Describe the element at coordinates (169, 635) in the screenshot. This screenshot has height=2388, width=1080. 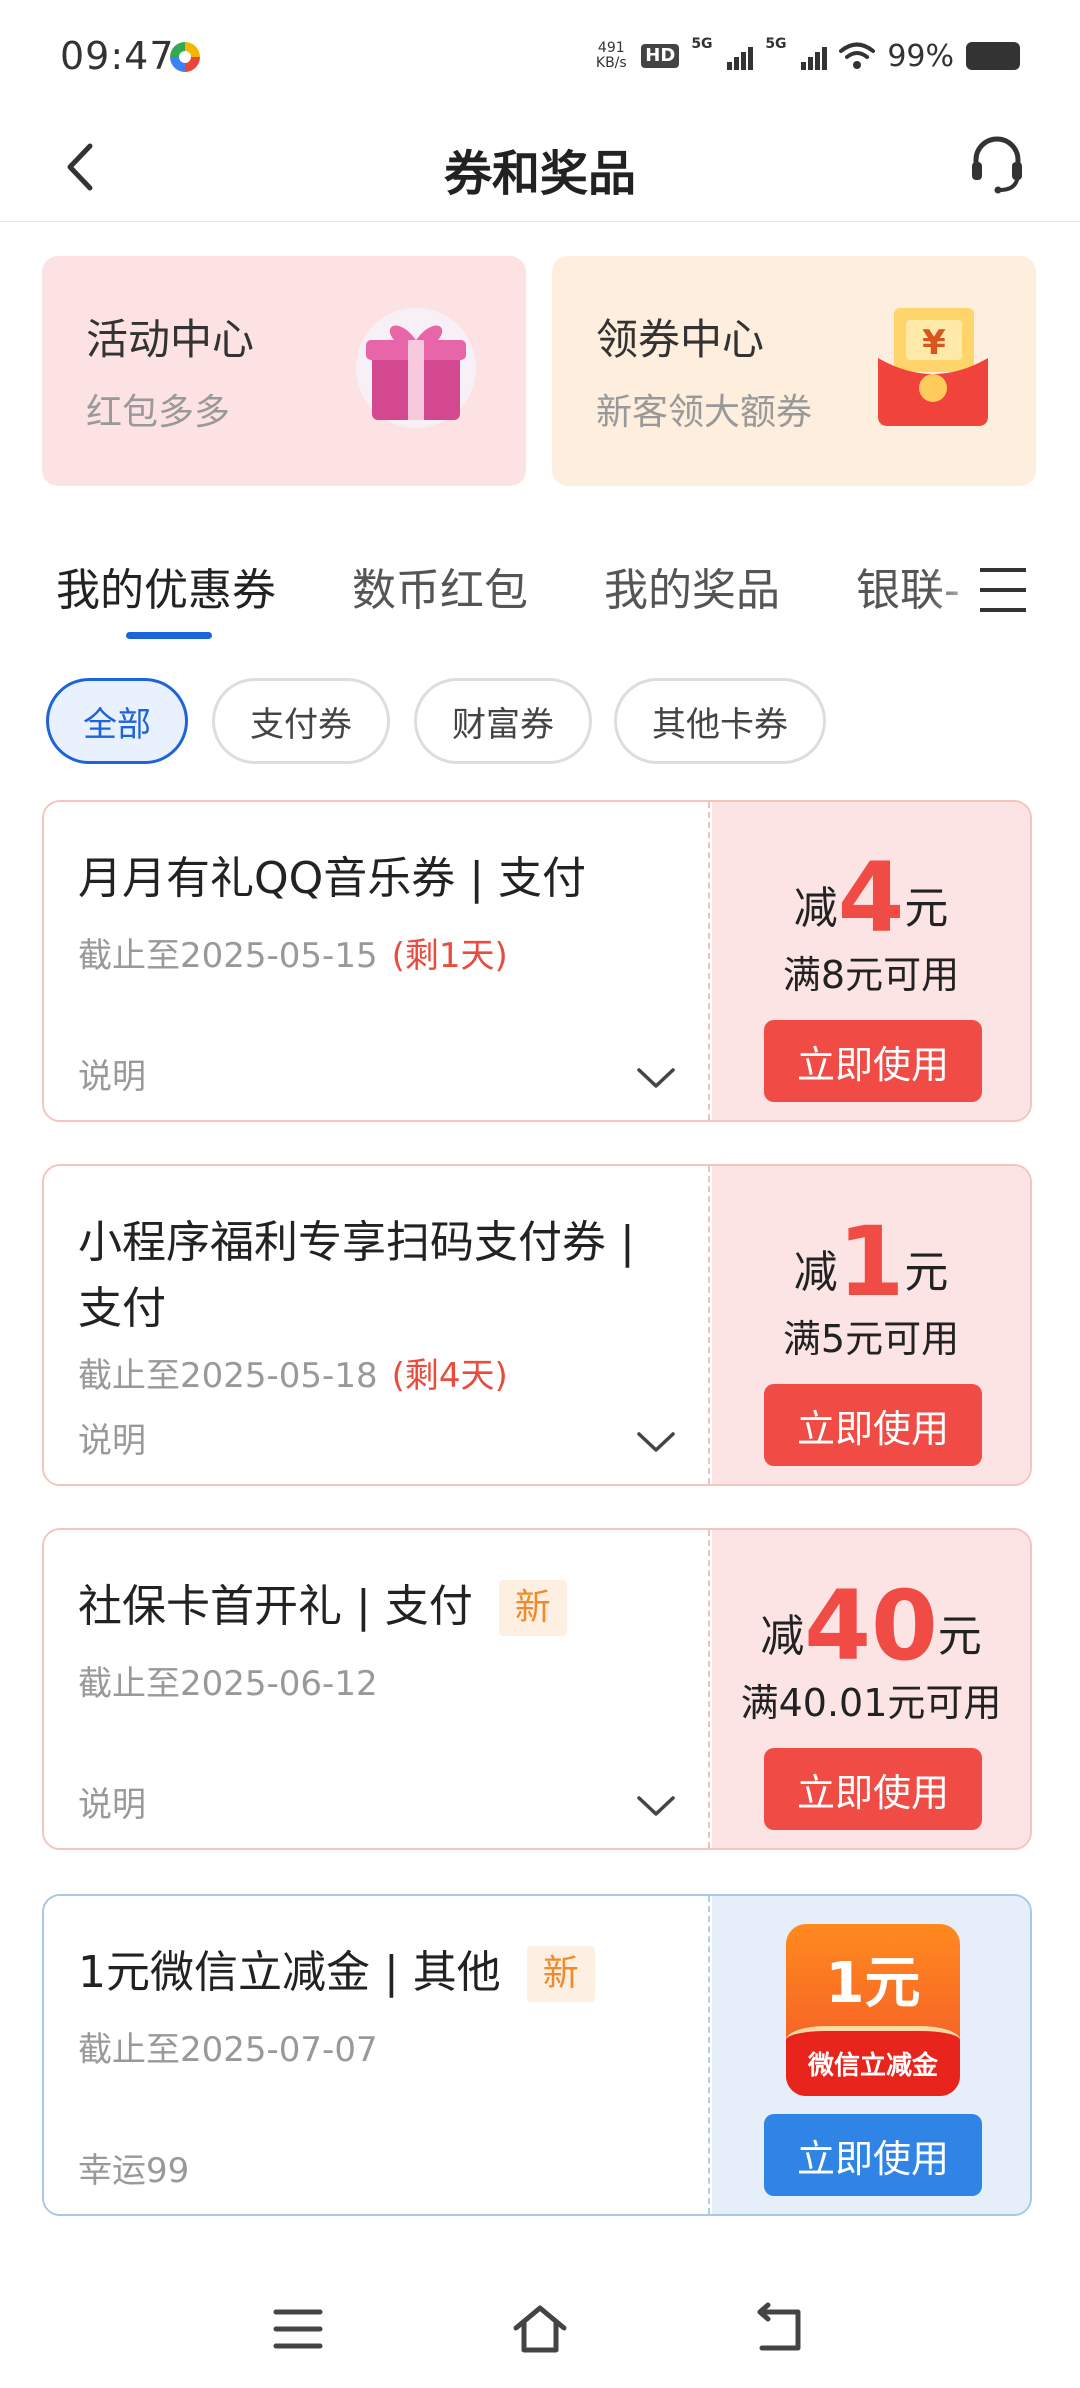
I see `active-tab-indicator` at that location.